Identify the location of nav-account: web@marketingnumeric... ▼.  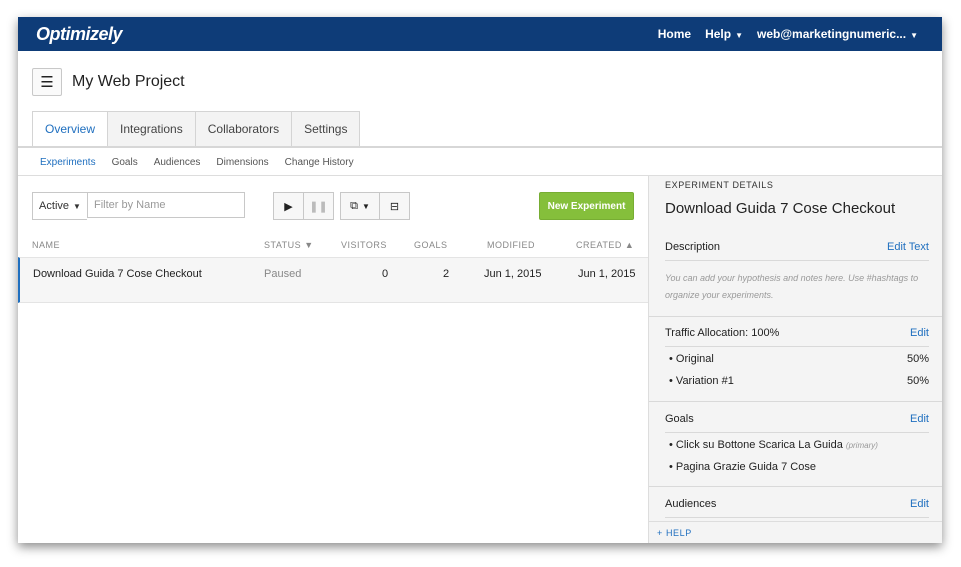
(837, 34).